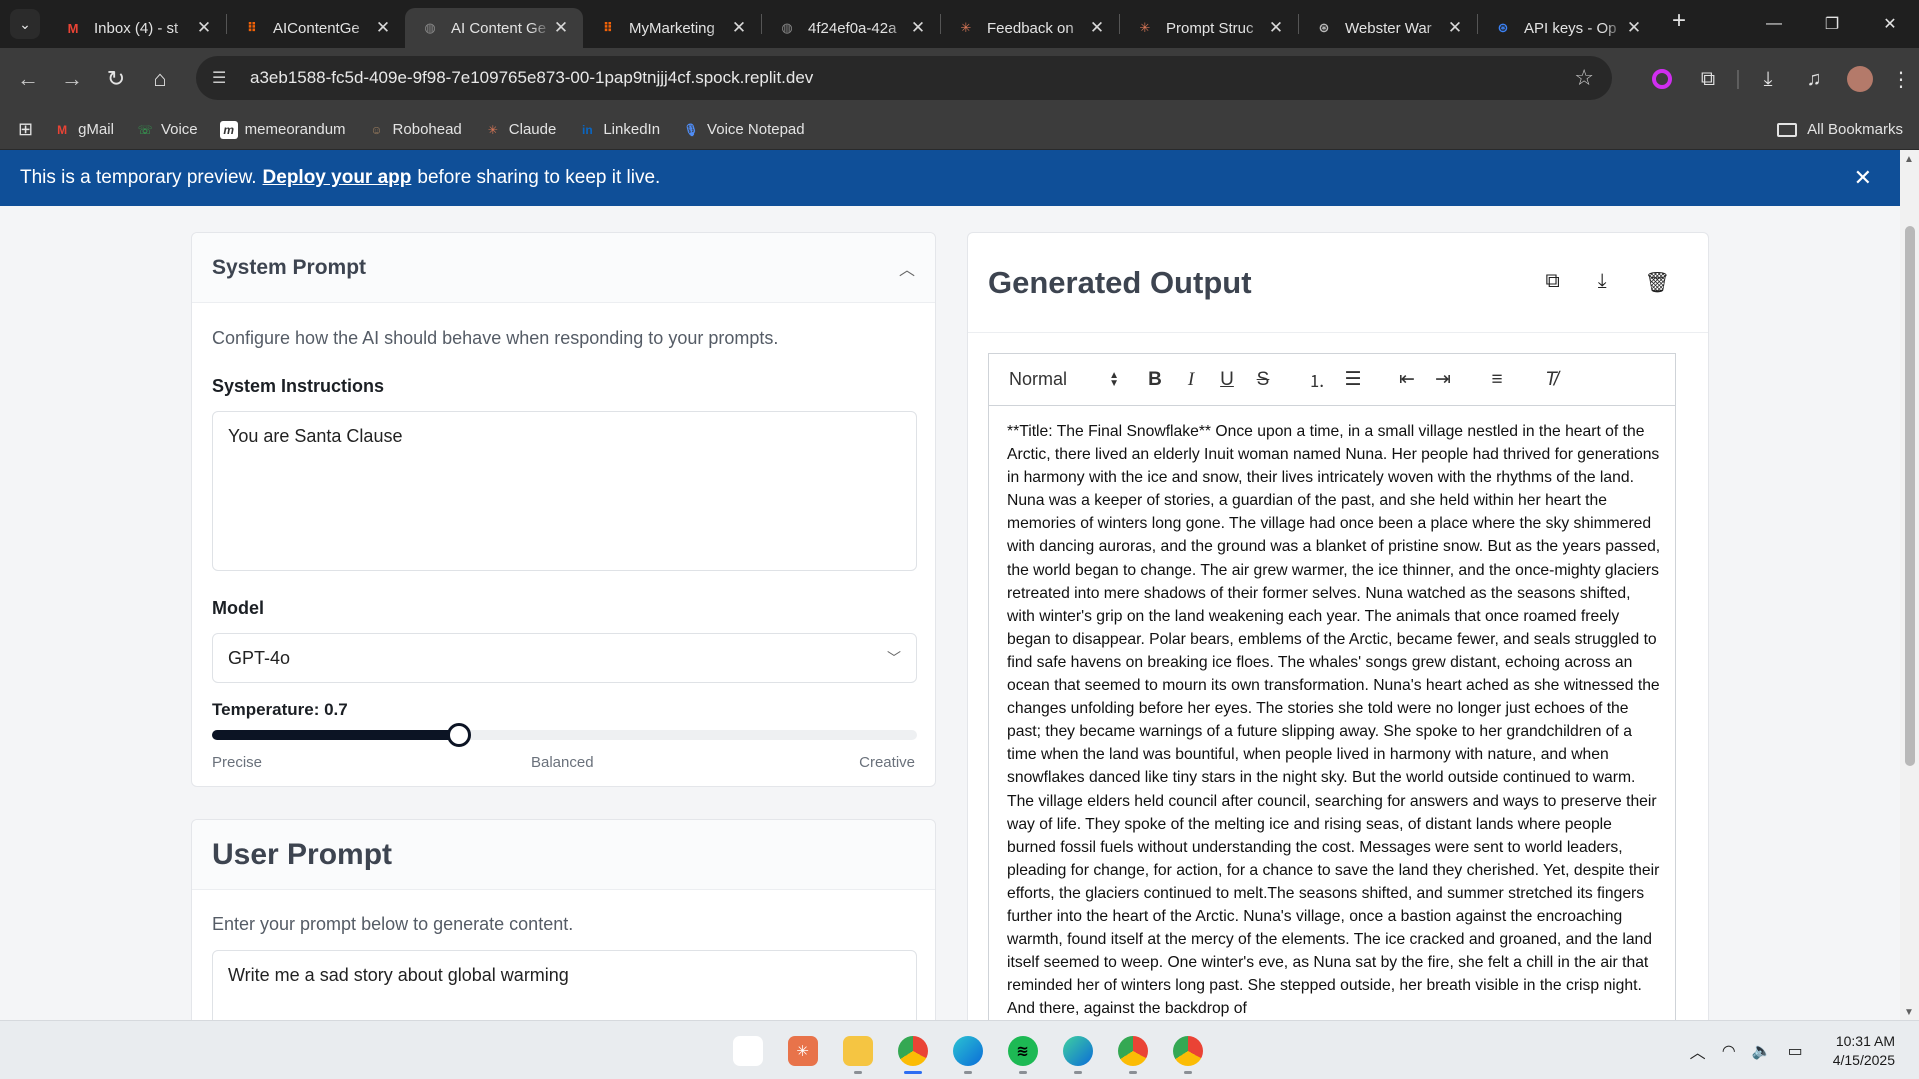 Image resolution: width=1919 pixels, height=1079 pixels. Describe the element at coordinates (179, 129) in the screenshot. I see `bookmark-label: Voice` at that location.